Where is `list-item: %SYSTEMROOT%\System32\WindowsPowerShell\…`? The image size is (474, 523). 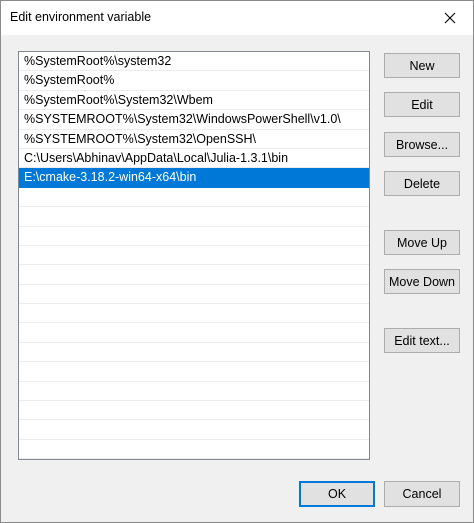 list-item: %SYSTEMROOT%\System32\WindowsPowerShell\… is located at coordinates (194, 120).